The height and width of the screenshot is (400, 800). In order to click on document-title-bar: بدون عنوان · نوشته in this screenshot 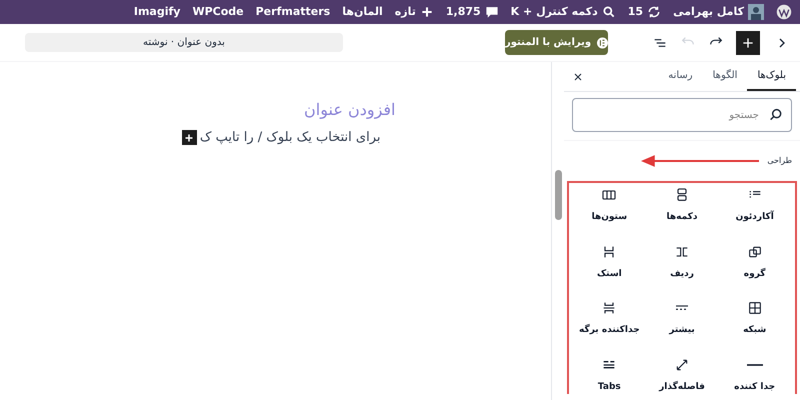, I will do `click(184, 42)`.